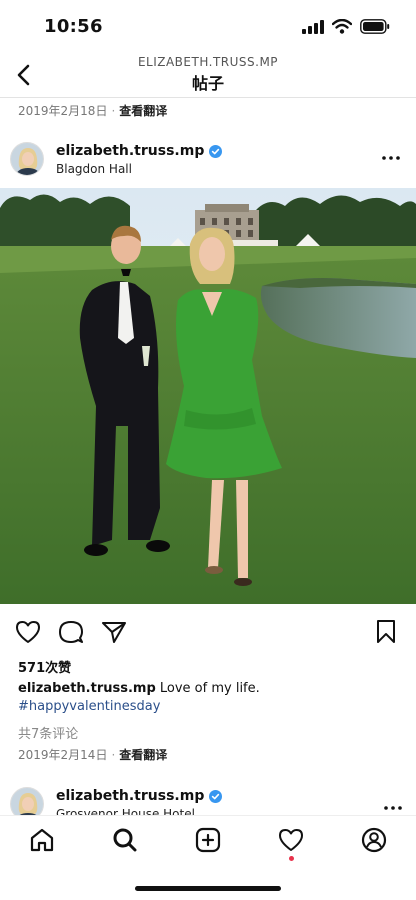  What do you see at coordinates (207, 83) in the screenshot?
I see `page-title: 帖子` at bounding box center [207, 83].